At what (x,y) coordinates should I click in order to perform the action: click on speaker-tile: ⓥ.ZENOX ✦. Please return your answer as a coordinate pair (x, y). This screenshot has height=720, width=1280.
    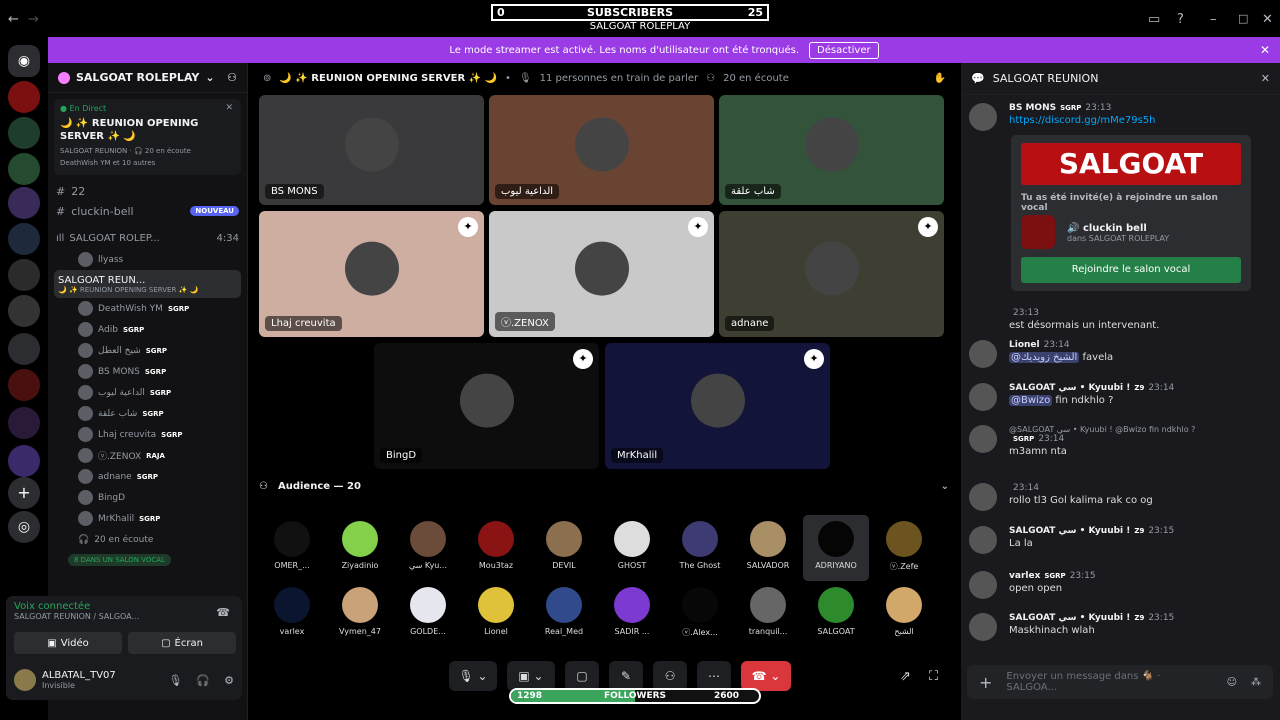
    Looking at the image, I should click on (601, 274).